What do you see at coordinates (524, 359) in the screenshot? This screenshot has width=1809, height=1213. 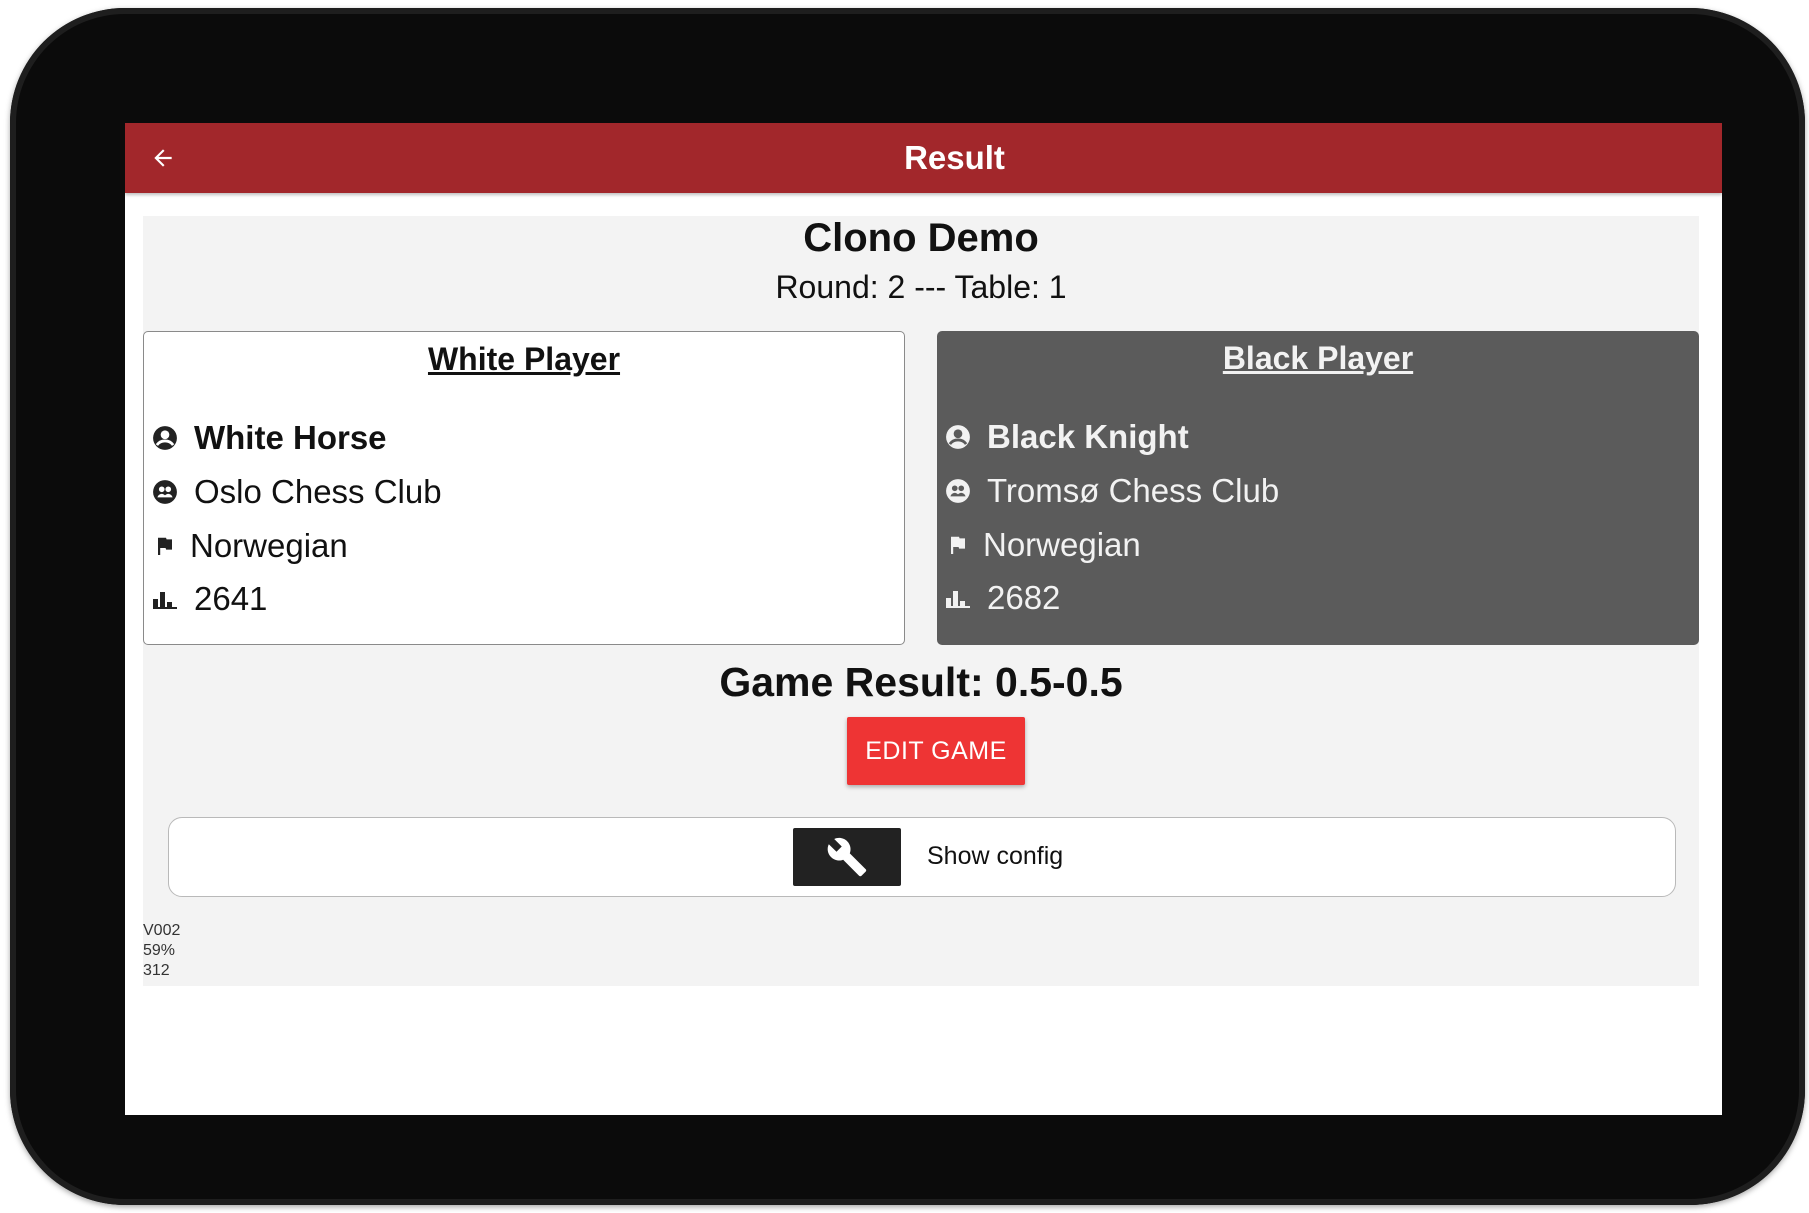 I see `white-player-heading: White Player` at bounding box center [524, 359].